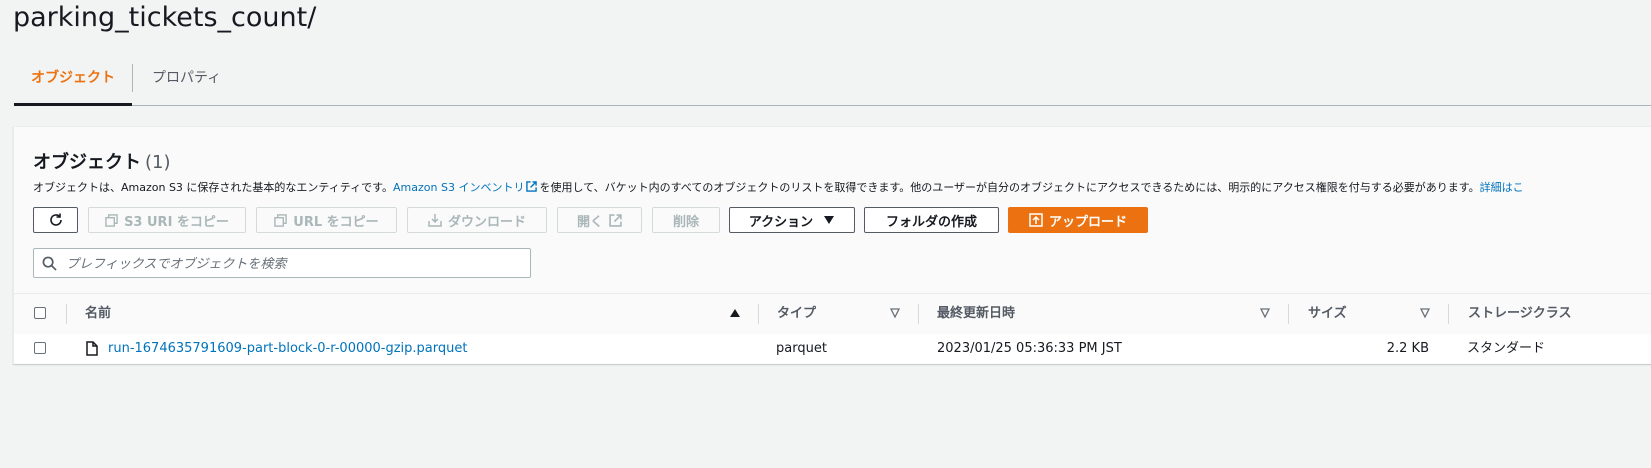 This screenshot has width=1651, height=468. I want to click on delete-label: 削除, so click(685, 222).